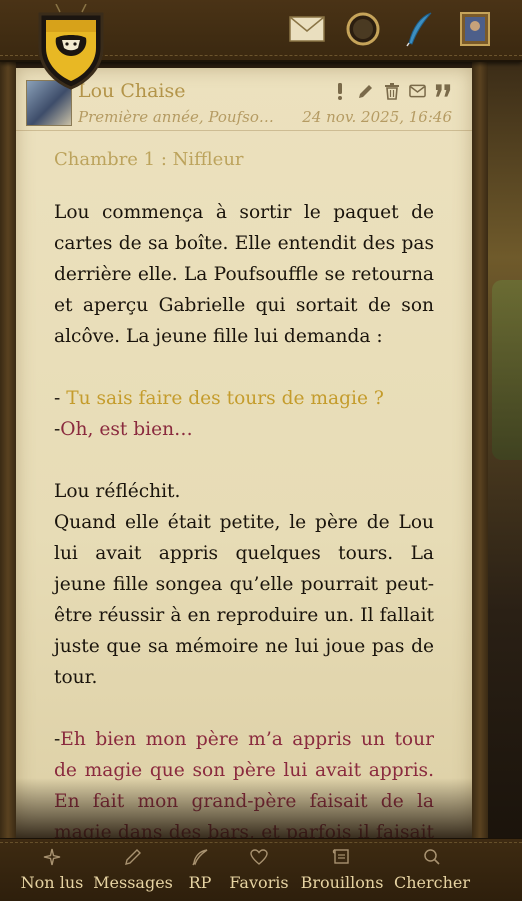 This screenshot has width=522, height=901. What do you see at coordinates (363, 29) in the screenshot?
I see `crystal-ball-icon` at bounding box center [363, 29].